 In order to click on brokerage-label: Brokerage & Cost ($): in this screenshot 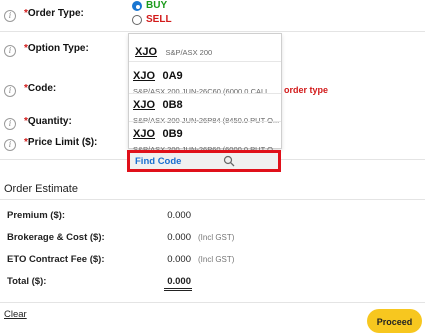, I will do `click(56, 237)`.